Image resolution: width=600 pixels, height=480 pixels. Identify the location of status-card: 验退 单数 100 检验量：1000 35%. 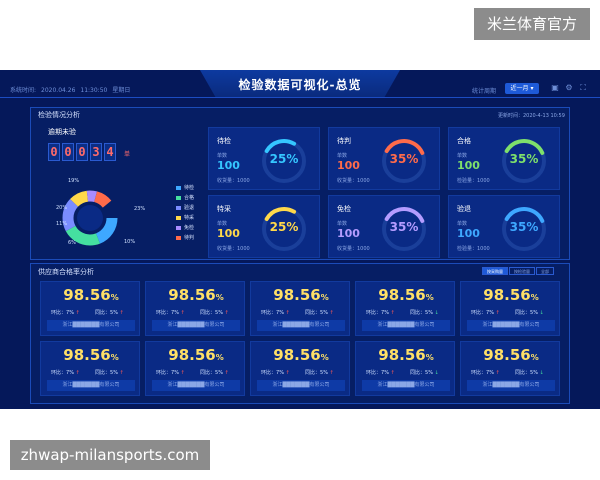
(504, 226).